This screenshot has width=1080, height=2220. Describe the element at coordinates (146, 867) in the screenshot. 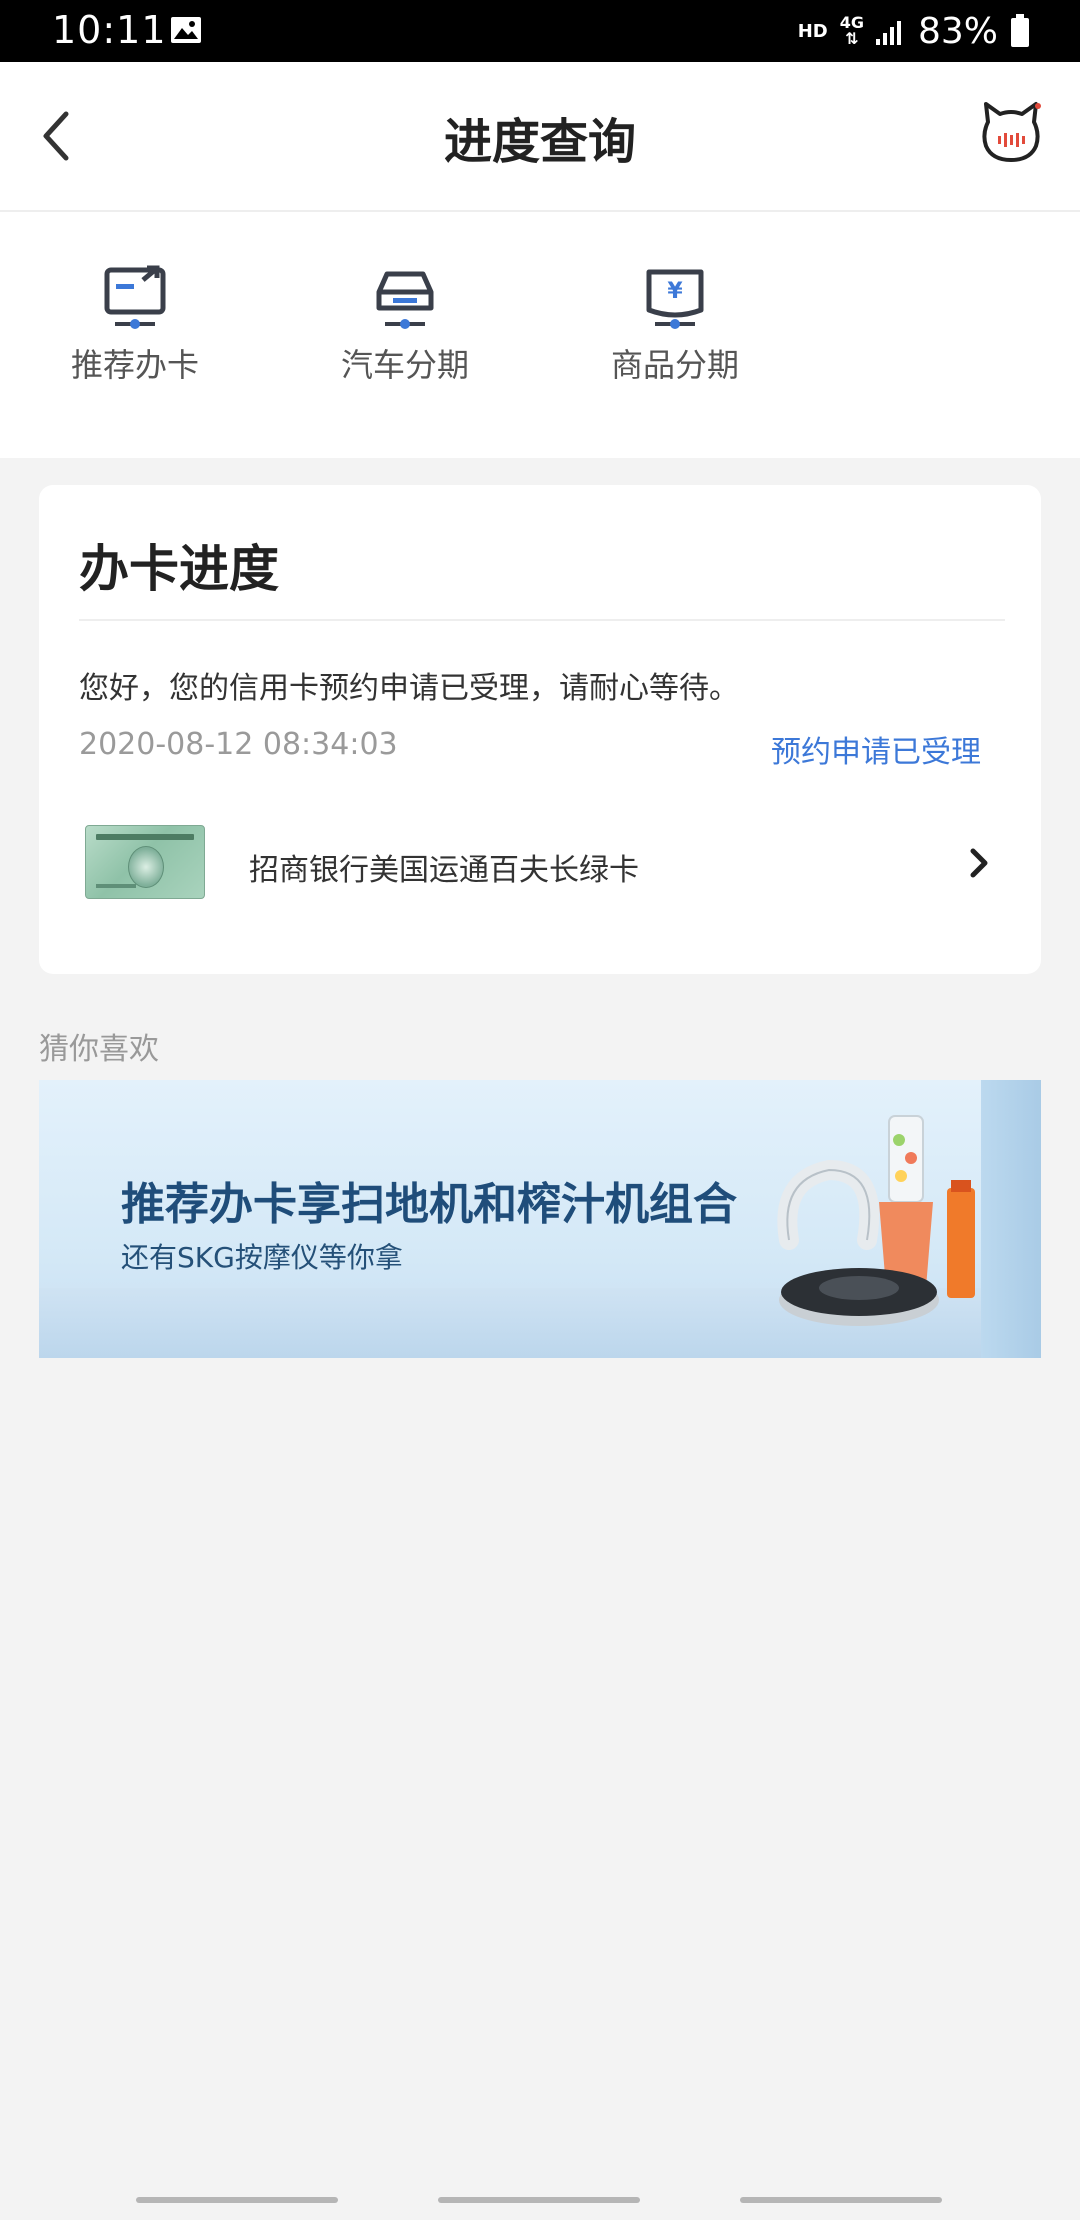

I see `card-thumb-centurion` at that location.